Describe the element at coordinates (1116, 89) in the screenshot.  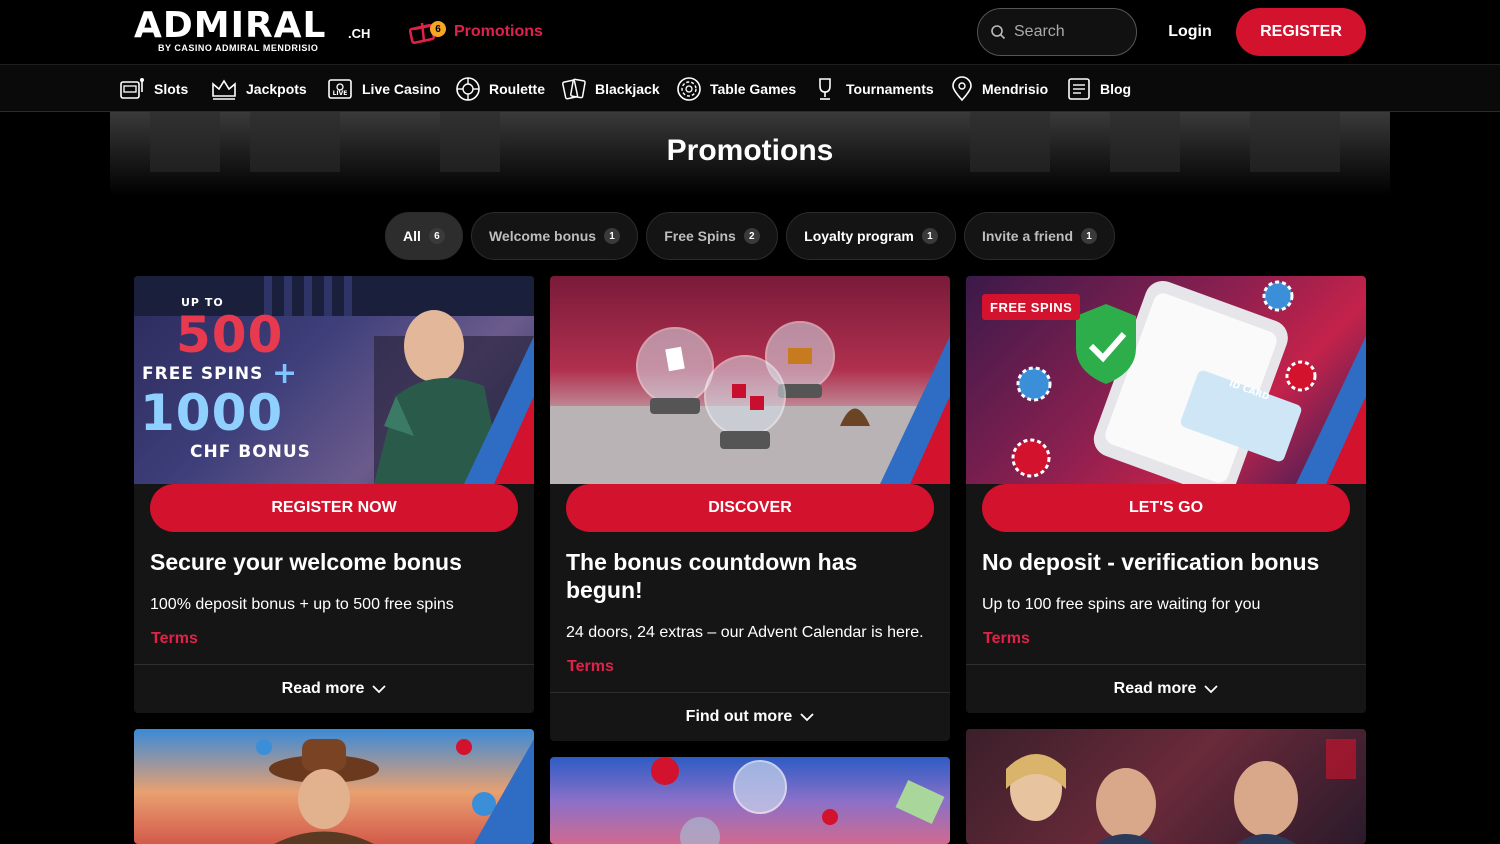
I see `nav-label: Blog` at that location.